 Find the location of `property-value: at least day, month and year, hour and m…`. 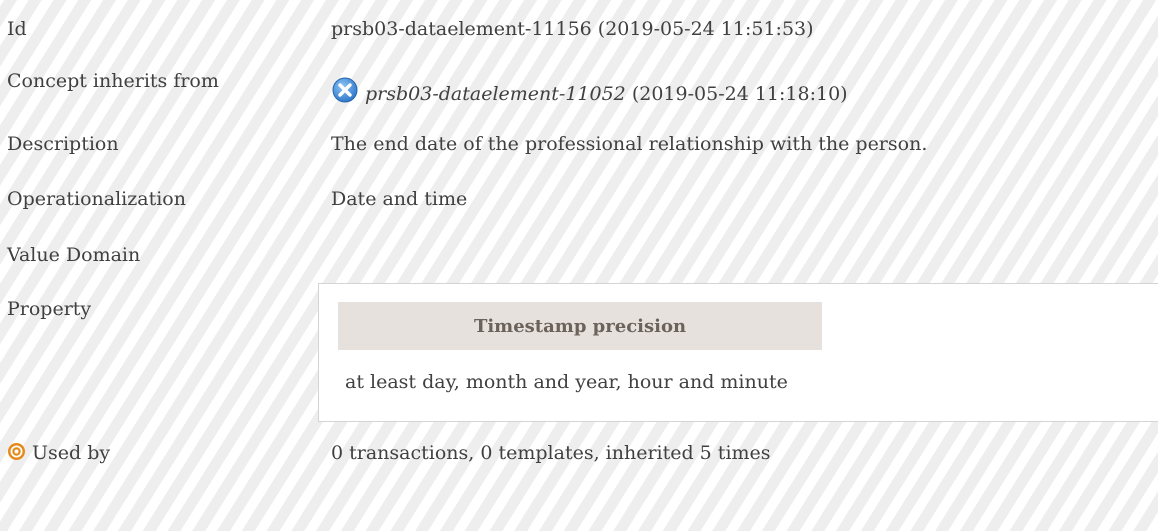

property-value: at least day, month and year, hour and m… is located at coordinates (566, 382).